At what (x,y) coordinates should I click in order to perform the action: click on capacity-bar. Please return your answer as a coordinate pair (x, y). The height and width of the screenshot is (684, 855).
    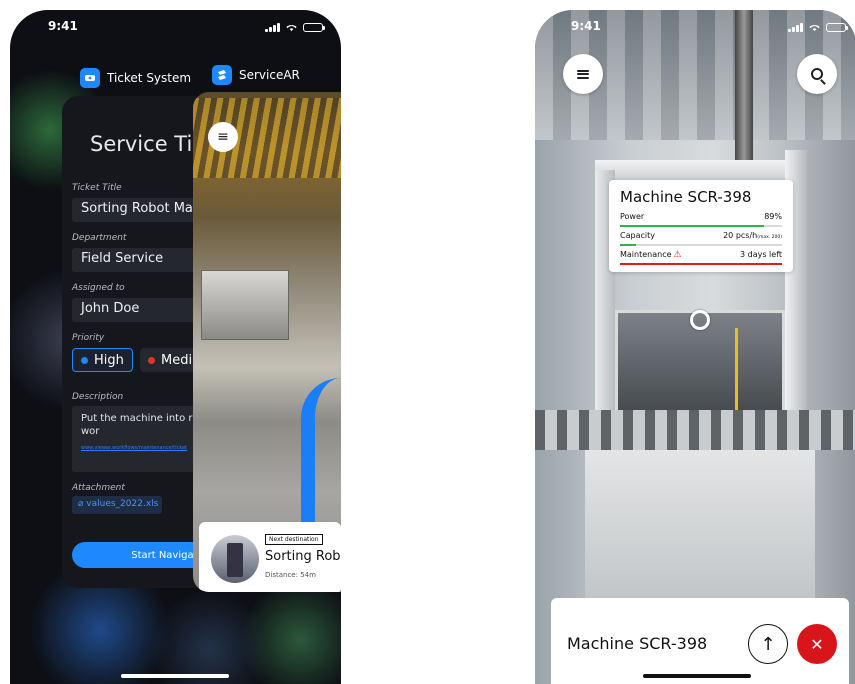
    Looking at the image, I should click on (701, 245).